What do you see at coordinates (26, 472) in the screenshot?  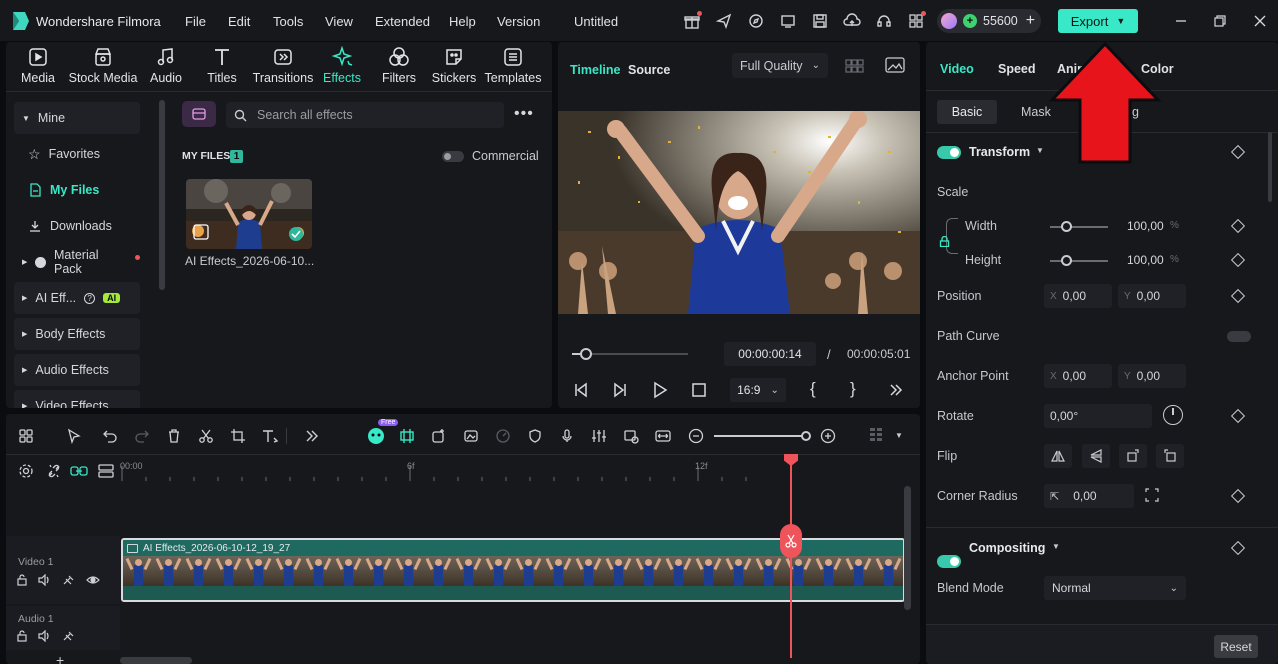 I see `timeline-settings-icon` at bounding box center [26, 472].